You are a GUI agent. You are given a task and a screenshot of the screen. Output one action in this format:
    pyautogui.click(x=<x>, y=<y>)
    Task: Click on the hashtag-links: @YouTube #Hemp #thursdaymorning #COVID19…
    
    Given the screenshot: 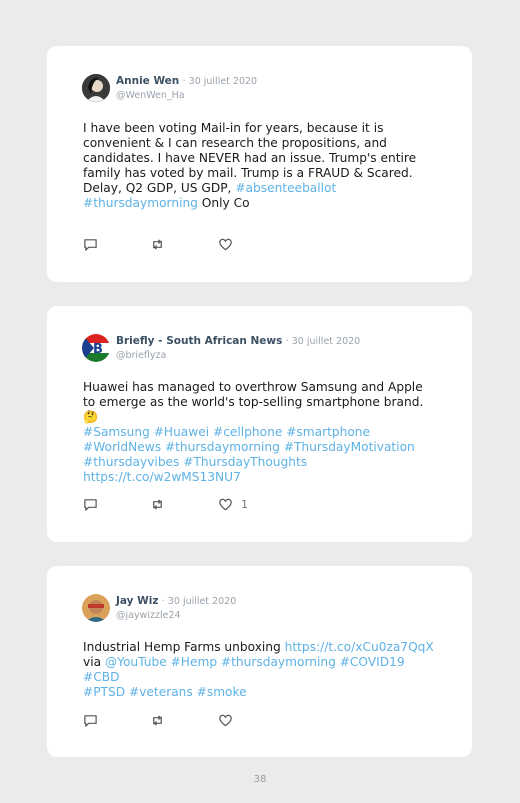 What is the action you would take?
    pyautogui.click(x=244, y=669)
    